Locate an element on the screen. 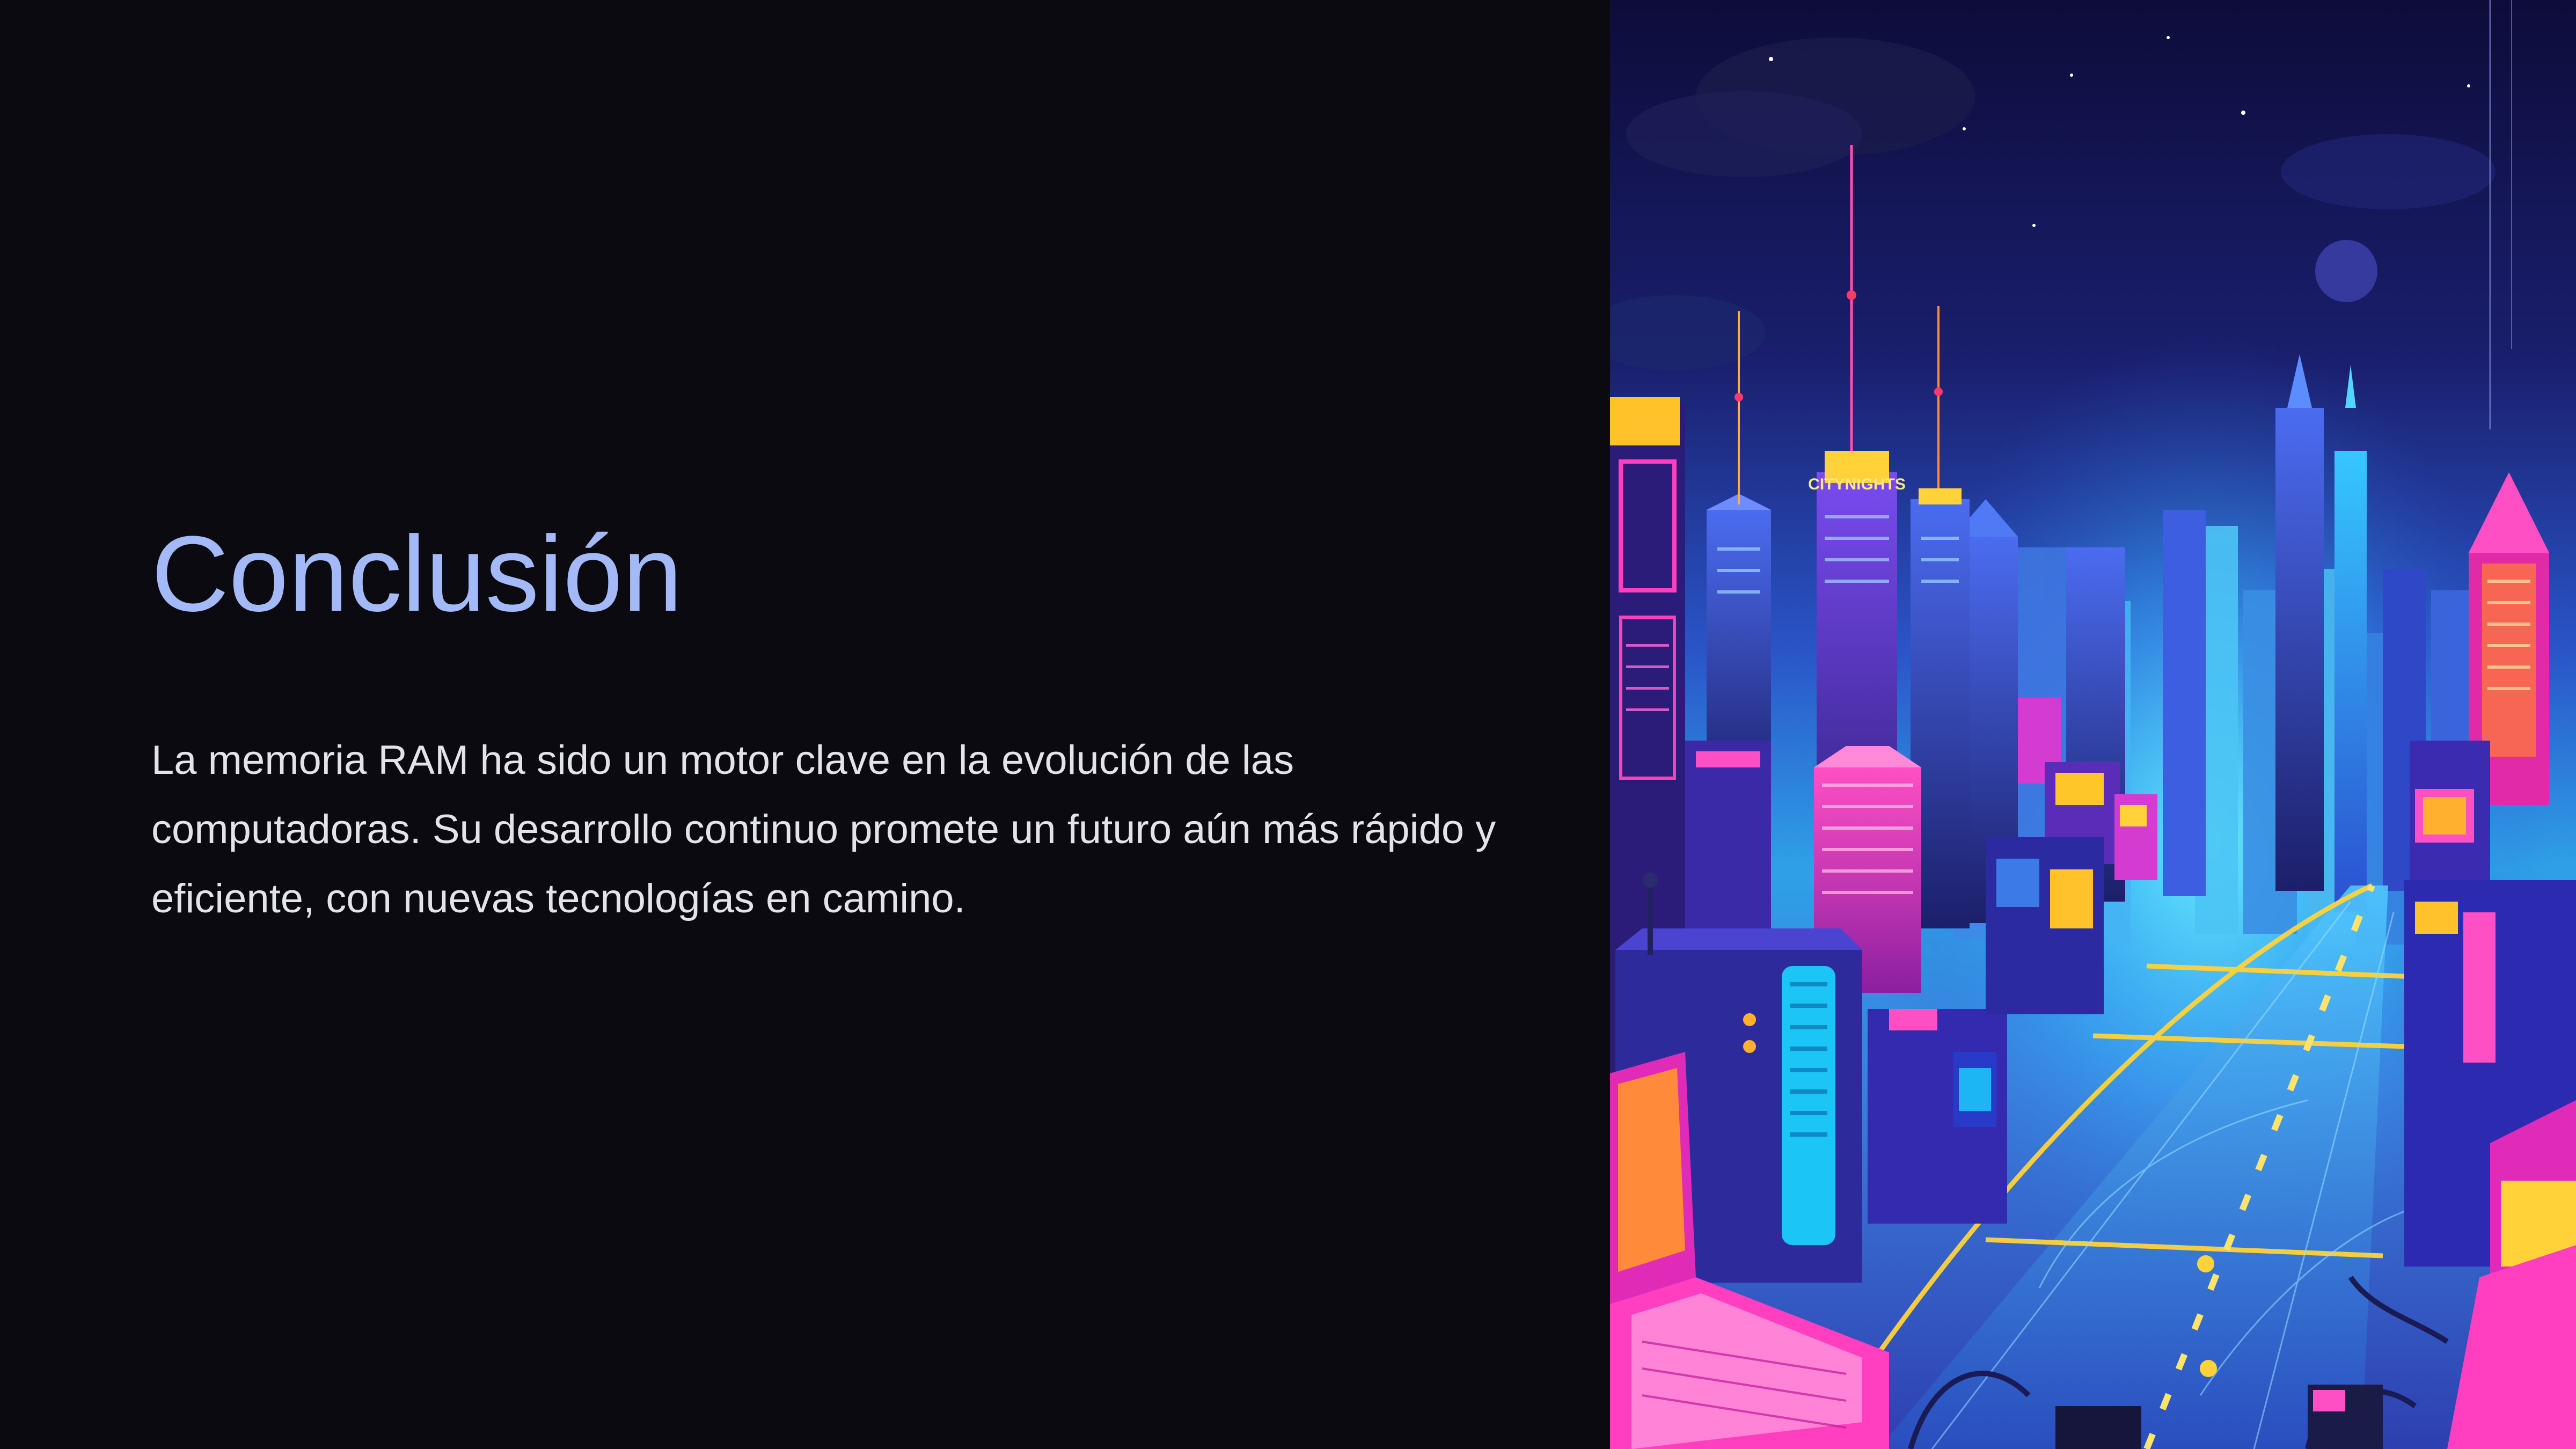  slide-title: Conclusión is located at coordinates (417, 574).